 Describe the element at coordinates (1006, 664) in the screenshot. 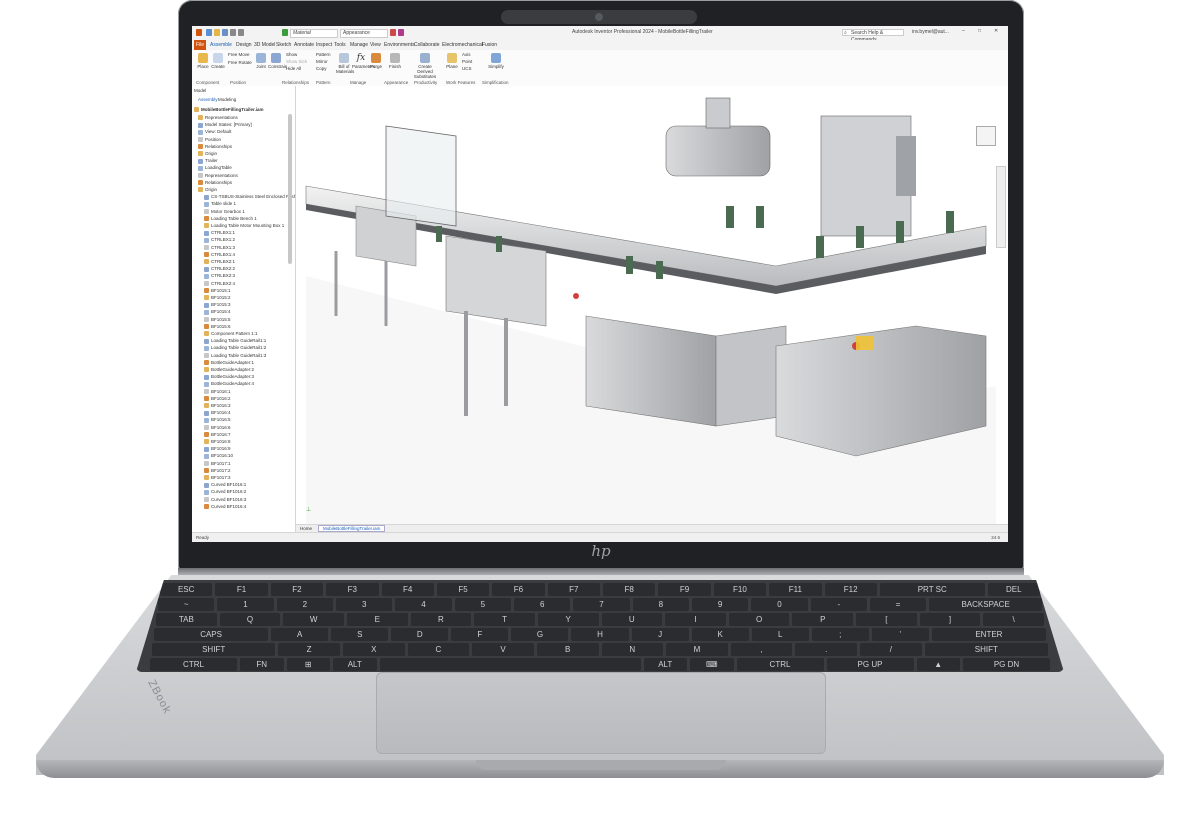

I see `key: PG DN` at that location.